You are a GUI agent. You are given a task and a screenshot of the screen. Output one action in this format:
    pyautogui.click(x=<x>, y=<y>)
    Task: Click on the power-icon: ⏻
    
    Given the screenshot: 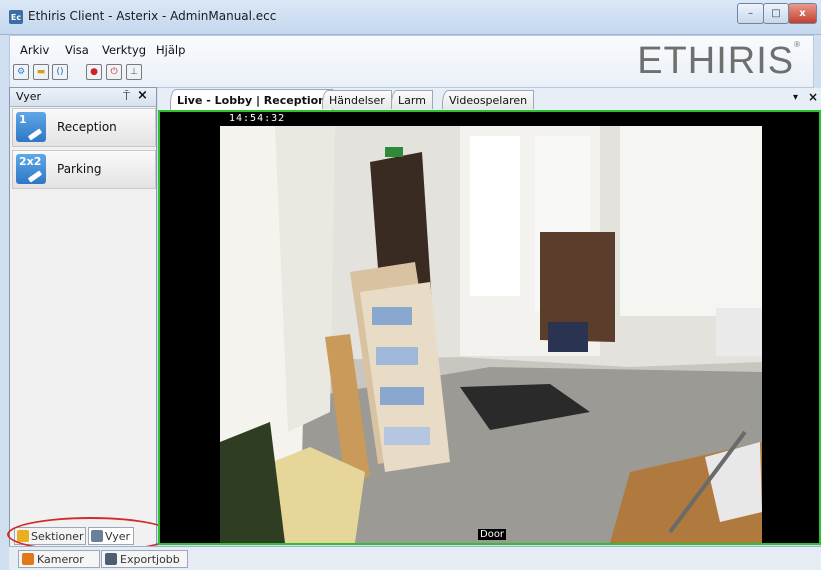 What is the action you would take?
    pyautogui.click(x=114, y=72)
    